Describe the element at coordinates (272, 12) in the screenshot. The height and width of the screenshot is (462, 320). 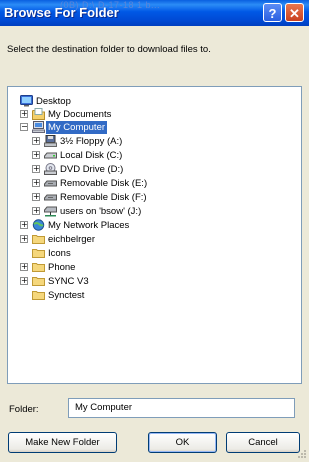
I see `help-button: ?` at that location.